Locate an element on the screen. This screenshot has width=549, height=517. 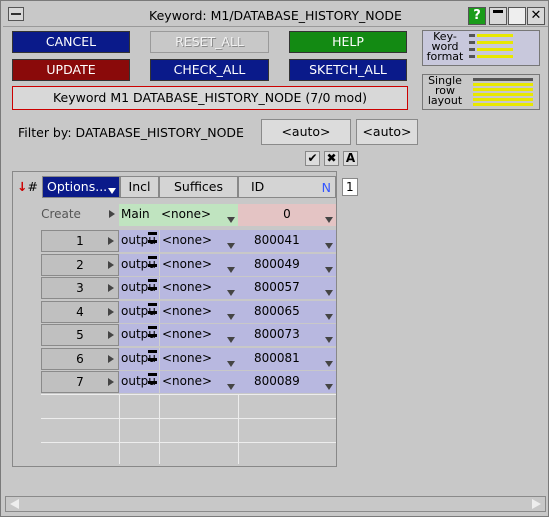
row-id-cell: 800073 is located at coordinates (287, 335).